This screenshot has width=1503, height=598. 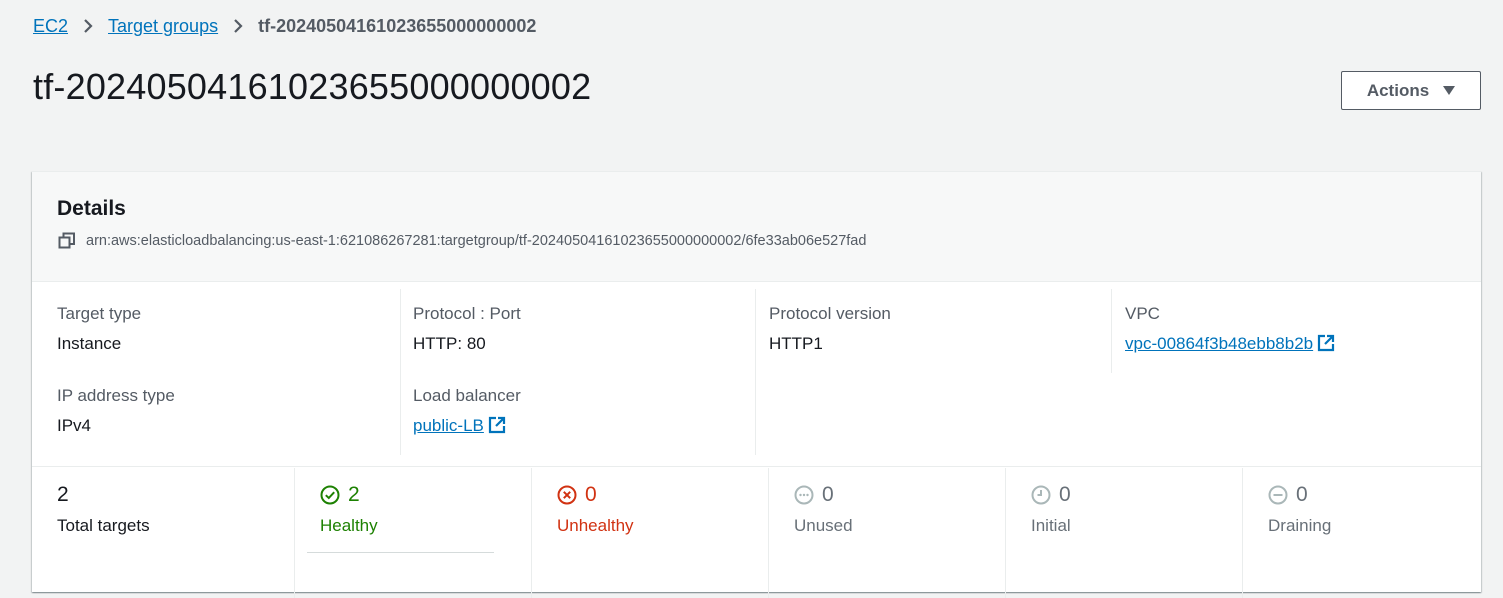 What do you see at coordinates (467, 313) in the screenshot?
I see `protocol-port-label: Protocol : Port` at bounding box center [467, 313].